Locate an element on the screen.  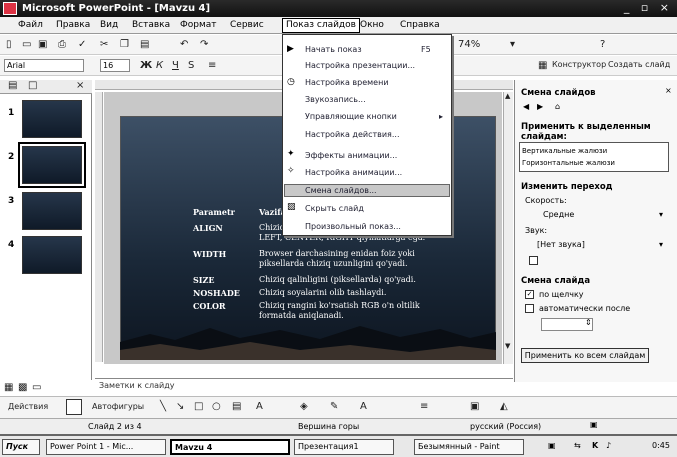
start-button: Пуск is located at coordinates (21, 447).